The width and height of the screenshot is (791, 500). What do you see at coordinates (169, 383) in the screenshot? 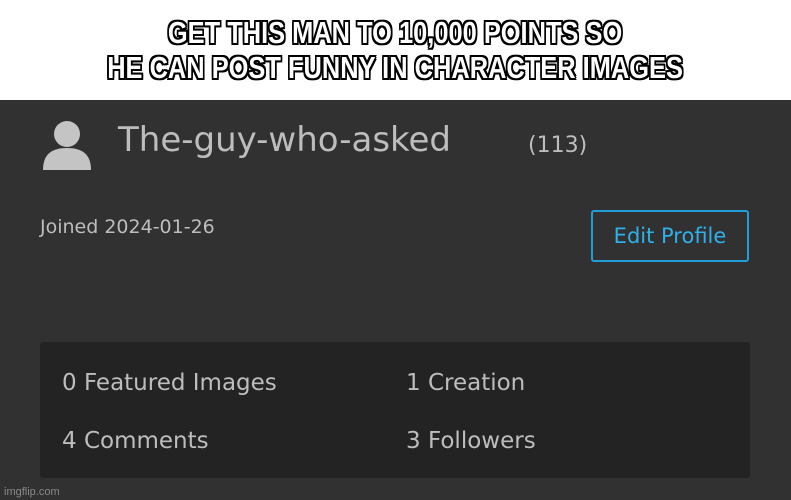
I see `stat-featured-images: 0 Featured Images` at bounding box center [169, 383].